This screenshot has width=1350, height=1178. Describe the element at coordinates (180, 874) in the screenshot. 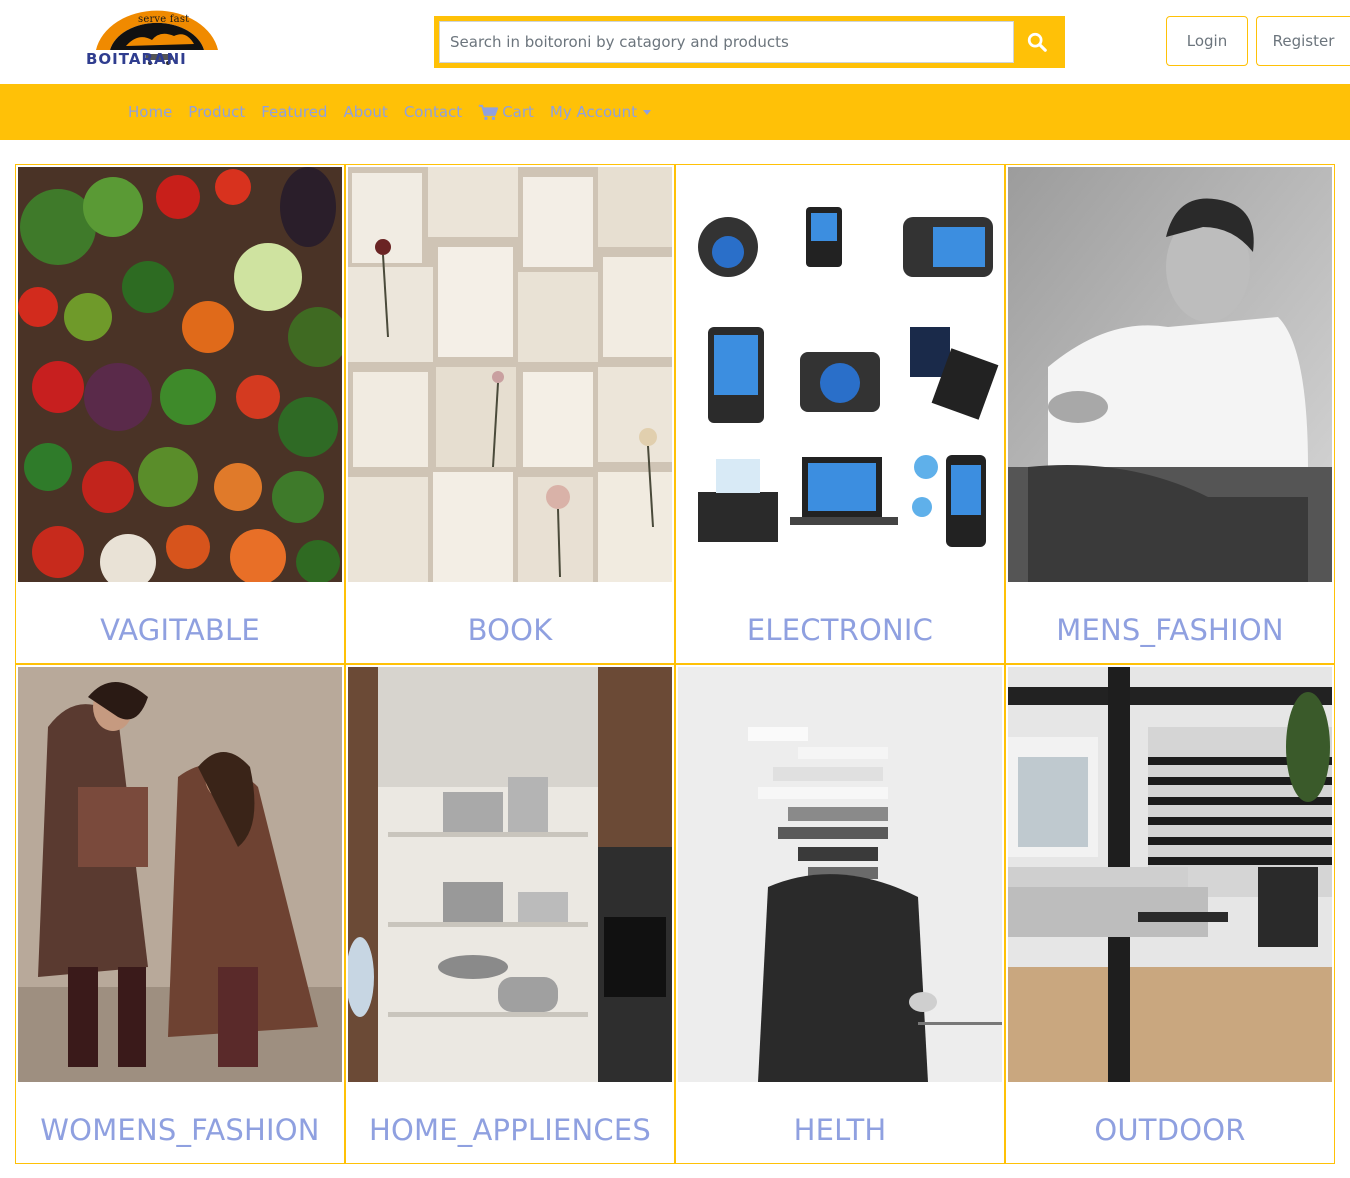

I see `womens-fashion-photo` at that location.